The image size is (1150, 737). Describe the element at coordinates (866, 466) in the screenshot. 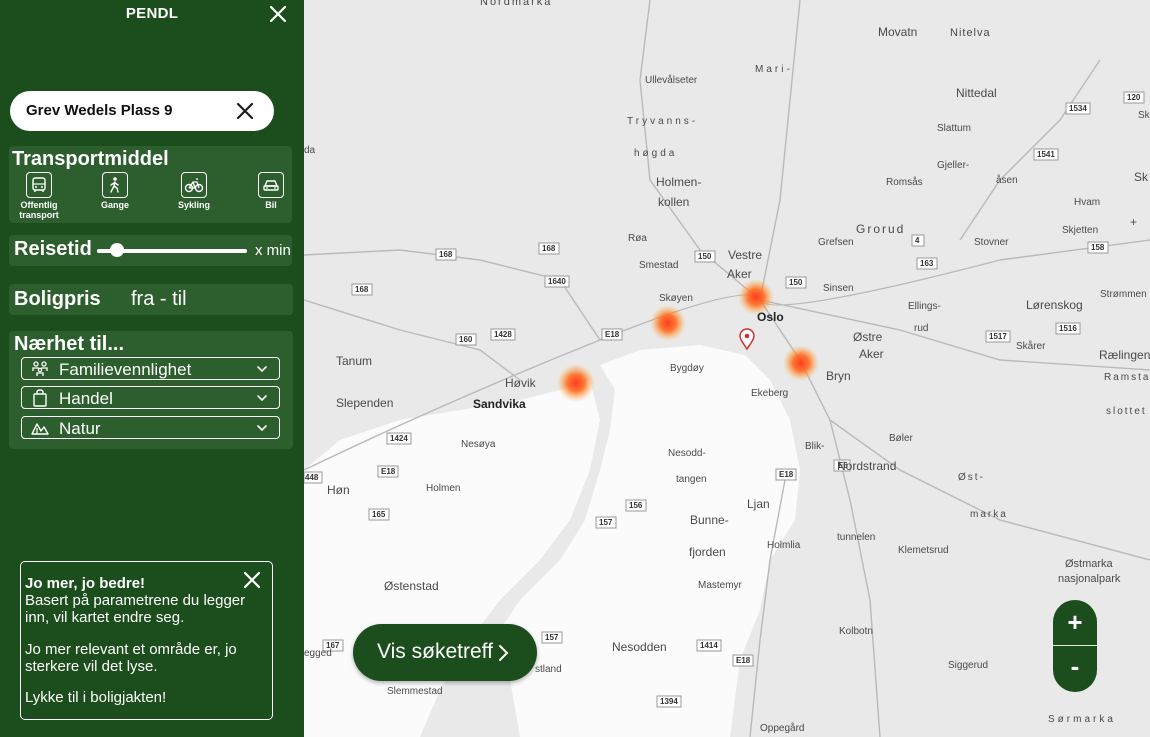

I see `svg-text: Nordstrand` at that location.